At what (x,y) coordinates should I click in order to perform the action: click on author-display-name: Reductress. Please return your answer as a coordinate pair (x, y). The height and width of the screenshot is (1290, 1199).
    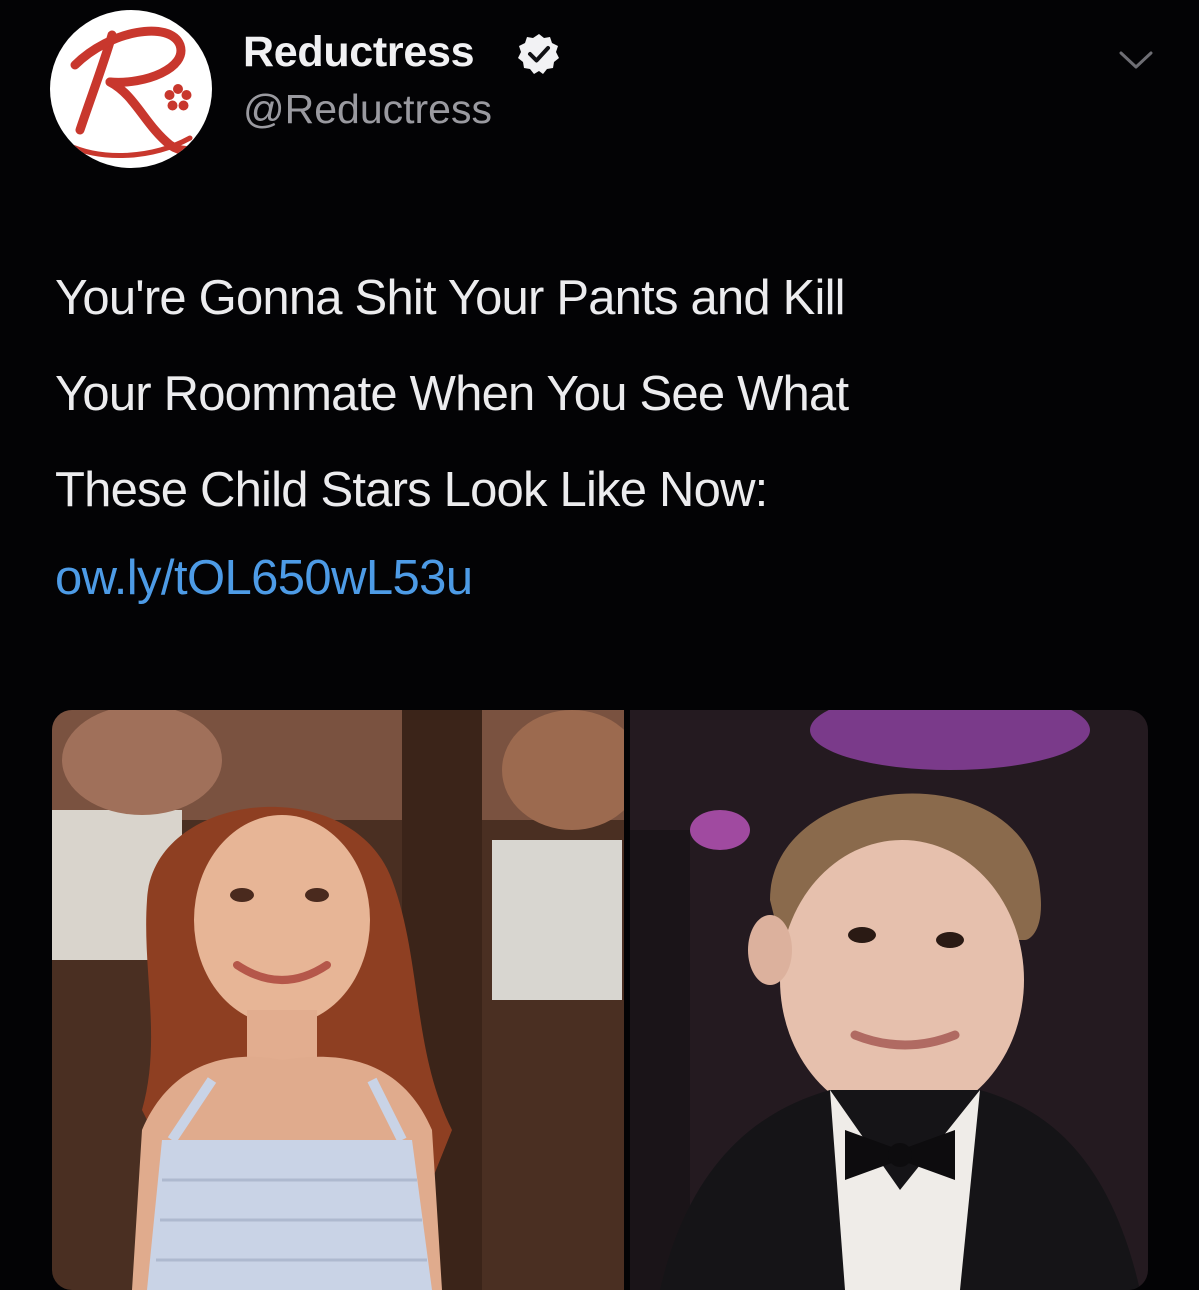
    Looking at the image, I should click on (359, 52).